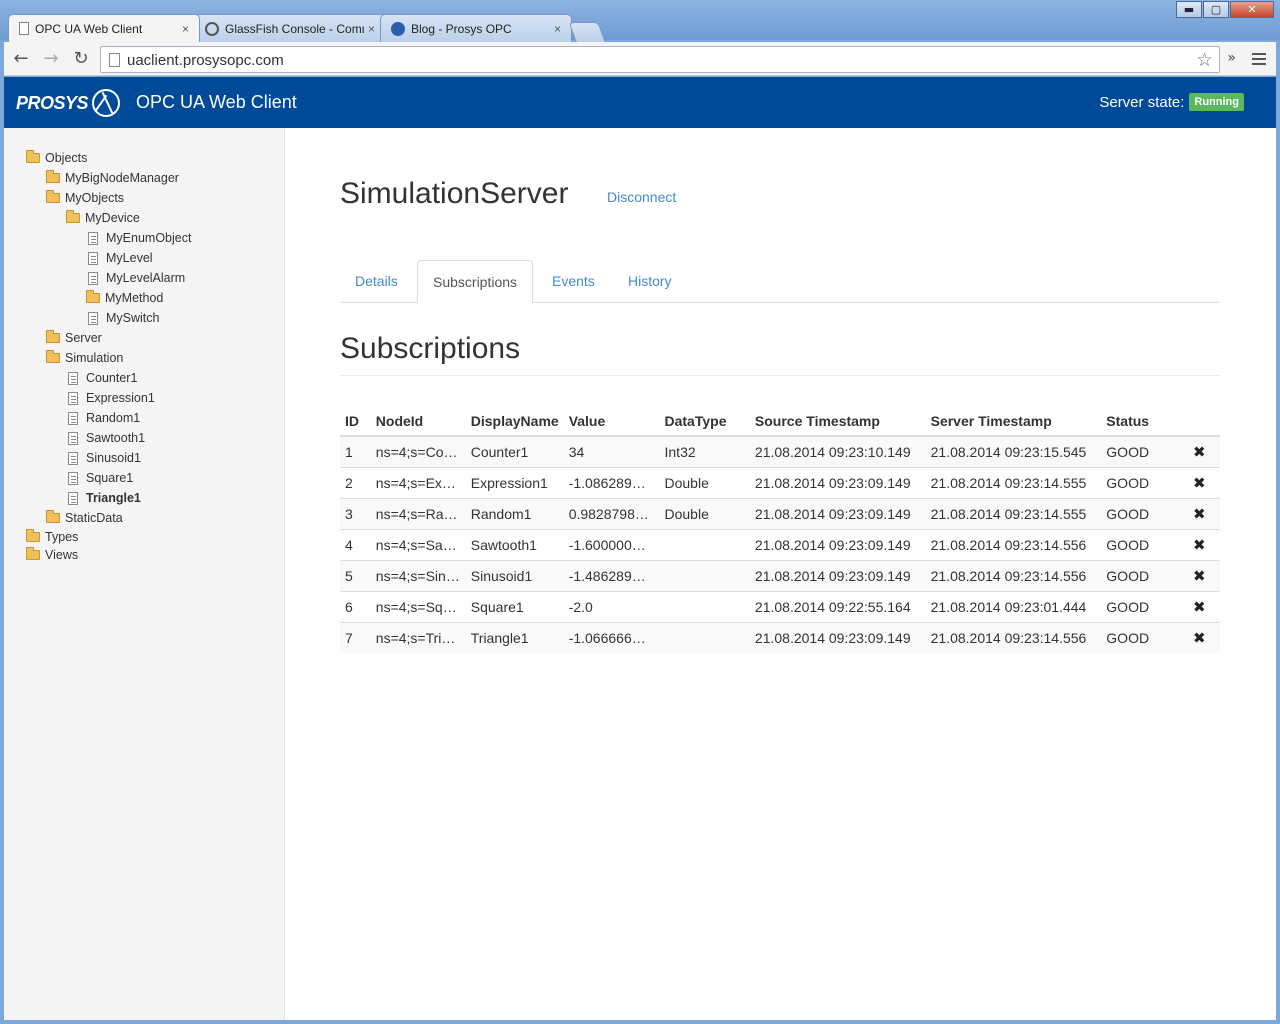 The height and width of the screenshot is (1024, 1280). What do you see at coordinates (120, 398) in the screenshot?
I see `tree-node-label: Expression1` at bounding box center [120, 398].